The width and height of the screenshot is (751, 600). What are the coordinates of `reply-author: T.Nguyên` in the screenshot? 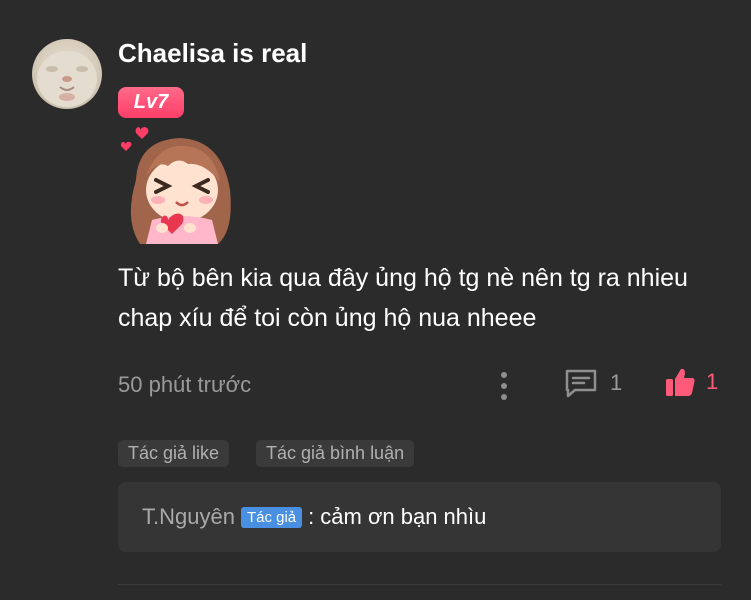 It's located at (188, 517).